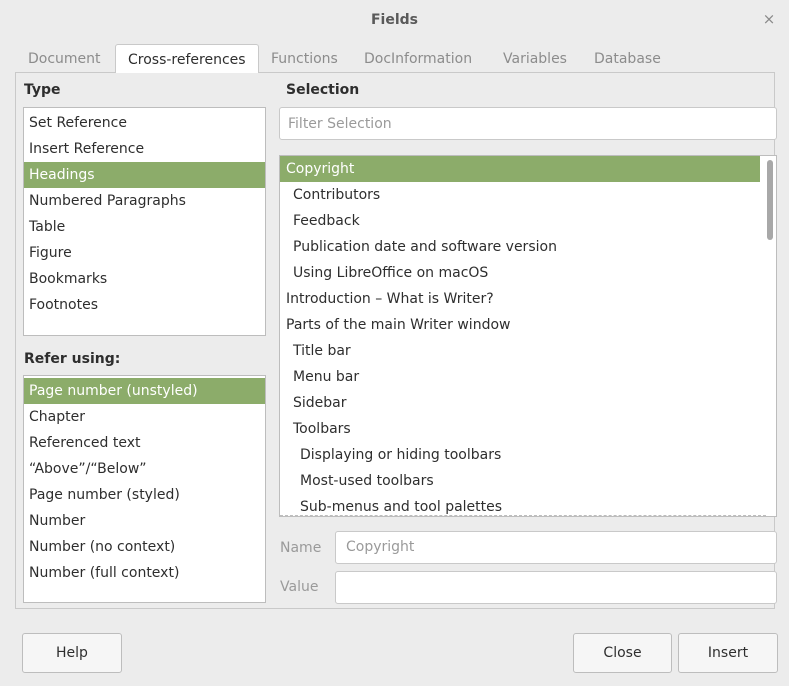 Image resolution: width=789 pixels, height=686 pixels. Describe the element at coordinates (323, 90) in the screenshot. I see `selection-label: Selection` at that location.